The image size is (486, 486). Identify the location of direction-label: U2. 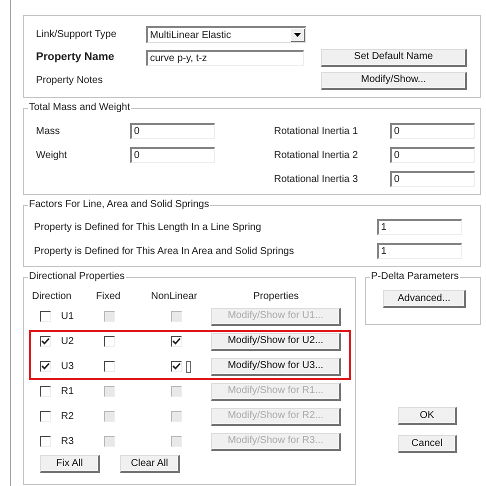
(67, 342).